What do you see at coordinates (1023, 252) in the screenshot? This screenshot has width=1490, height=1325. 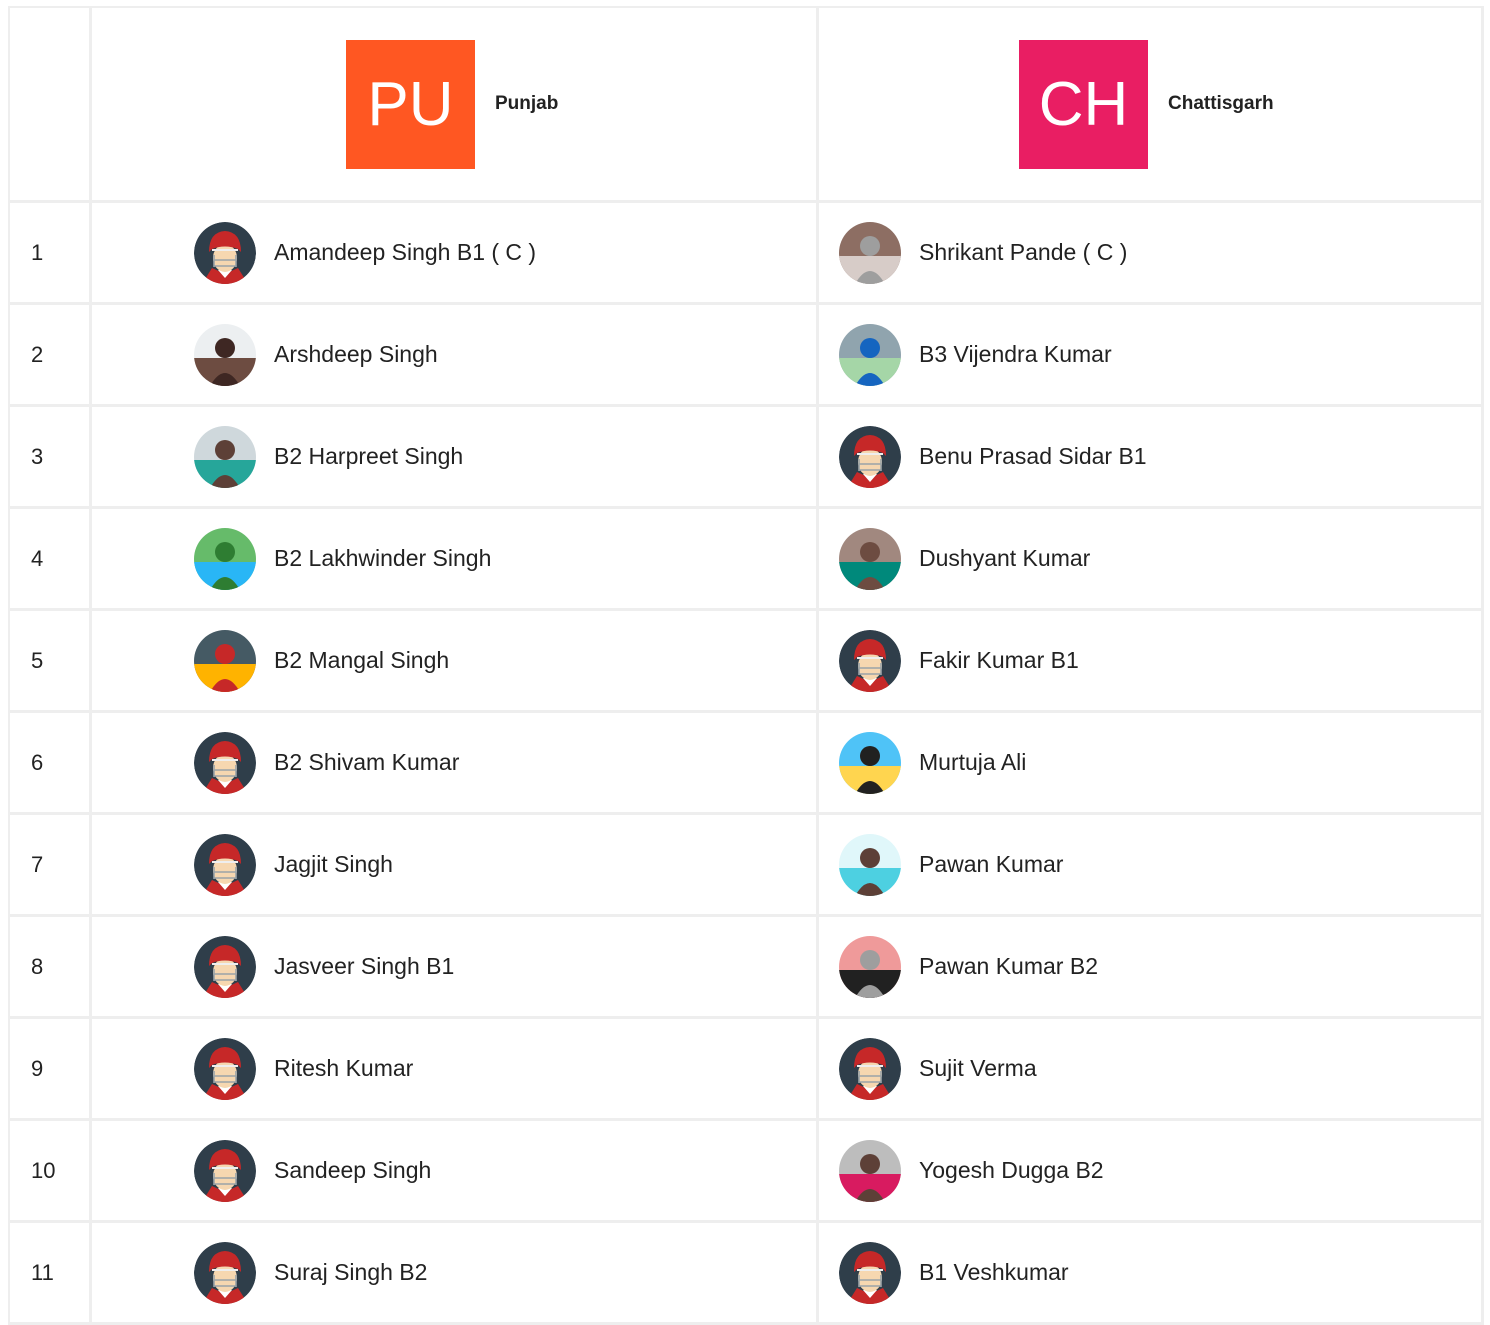 I see `player-name: Shrikant Pande ( C )` at bounding box center [1023, 252].